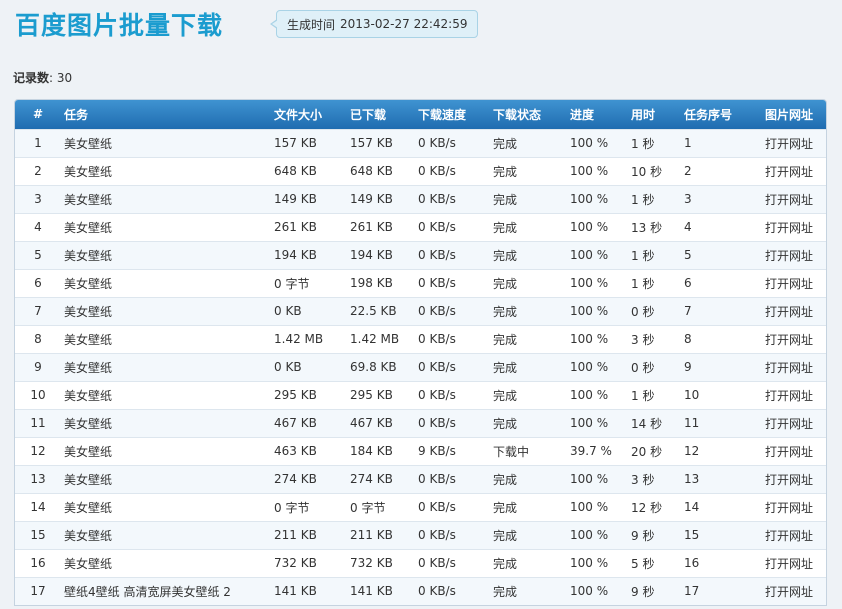 This screenshot has width=842, height=609. I want to click on row-downloaded: 274 KB, so click(381, 478).